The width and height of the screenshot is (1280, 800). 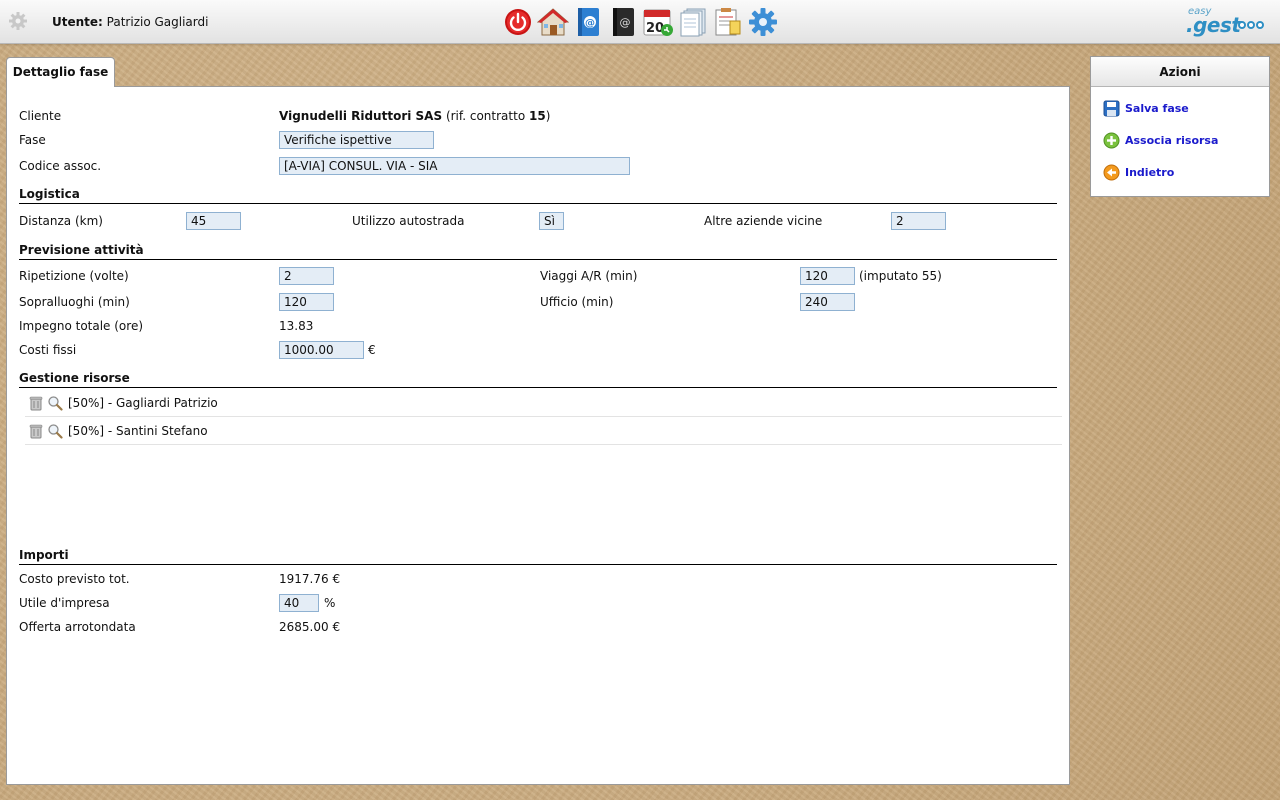 What do you see at coordinates (762, 22) in the screenshot?
I see `settings-gear-icon` at bounding box center [762, 22].